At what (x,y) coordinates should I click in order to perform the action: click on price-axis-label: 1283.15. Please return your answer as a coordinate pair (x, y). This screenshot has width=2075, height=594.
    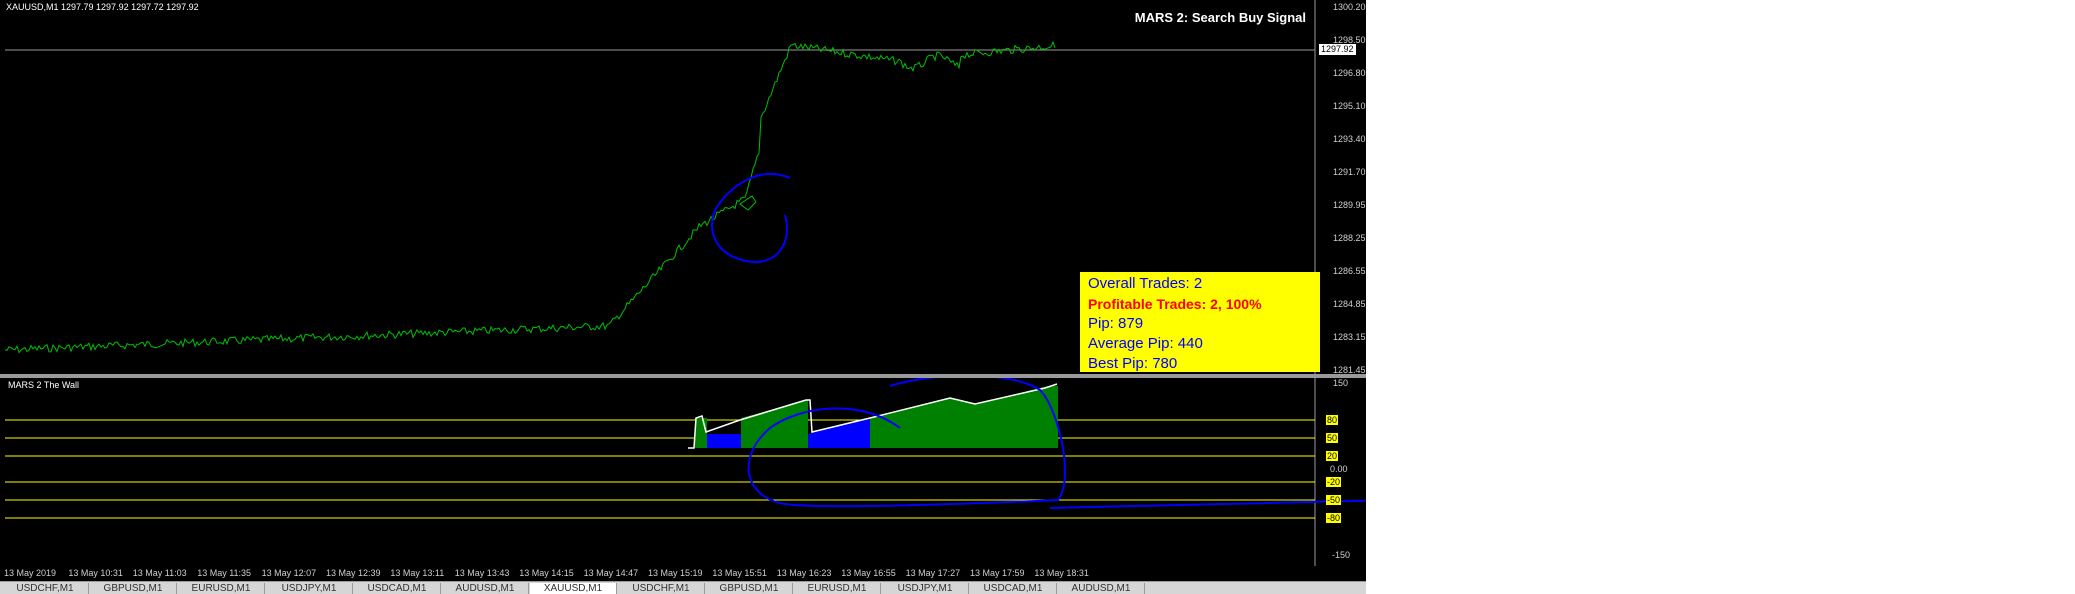
    Looking at the image, I should click on (1349, 337).